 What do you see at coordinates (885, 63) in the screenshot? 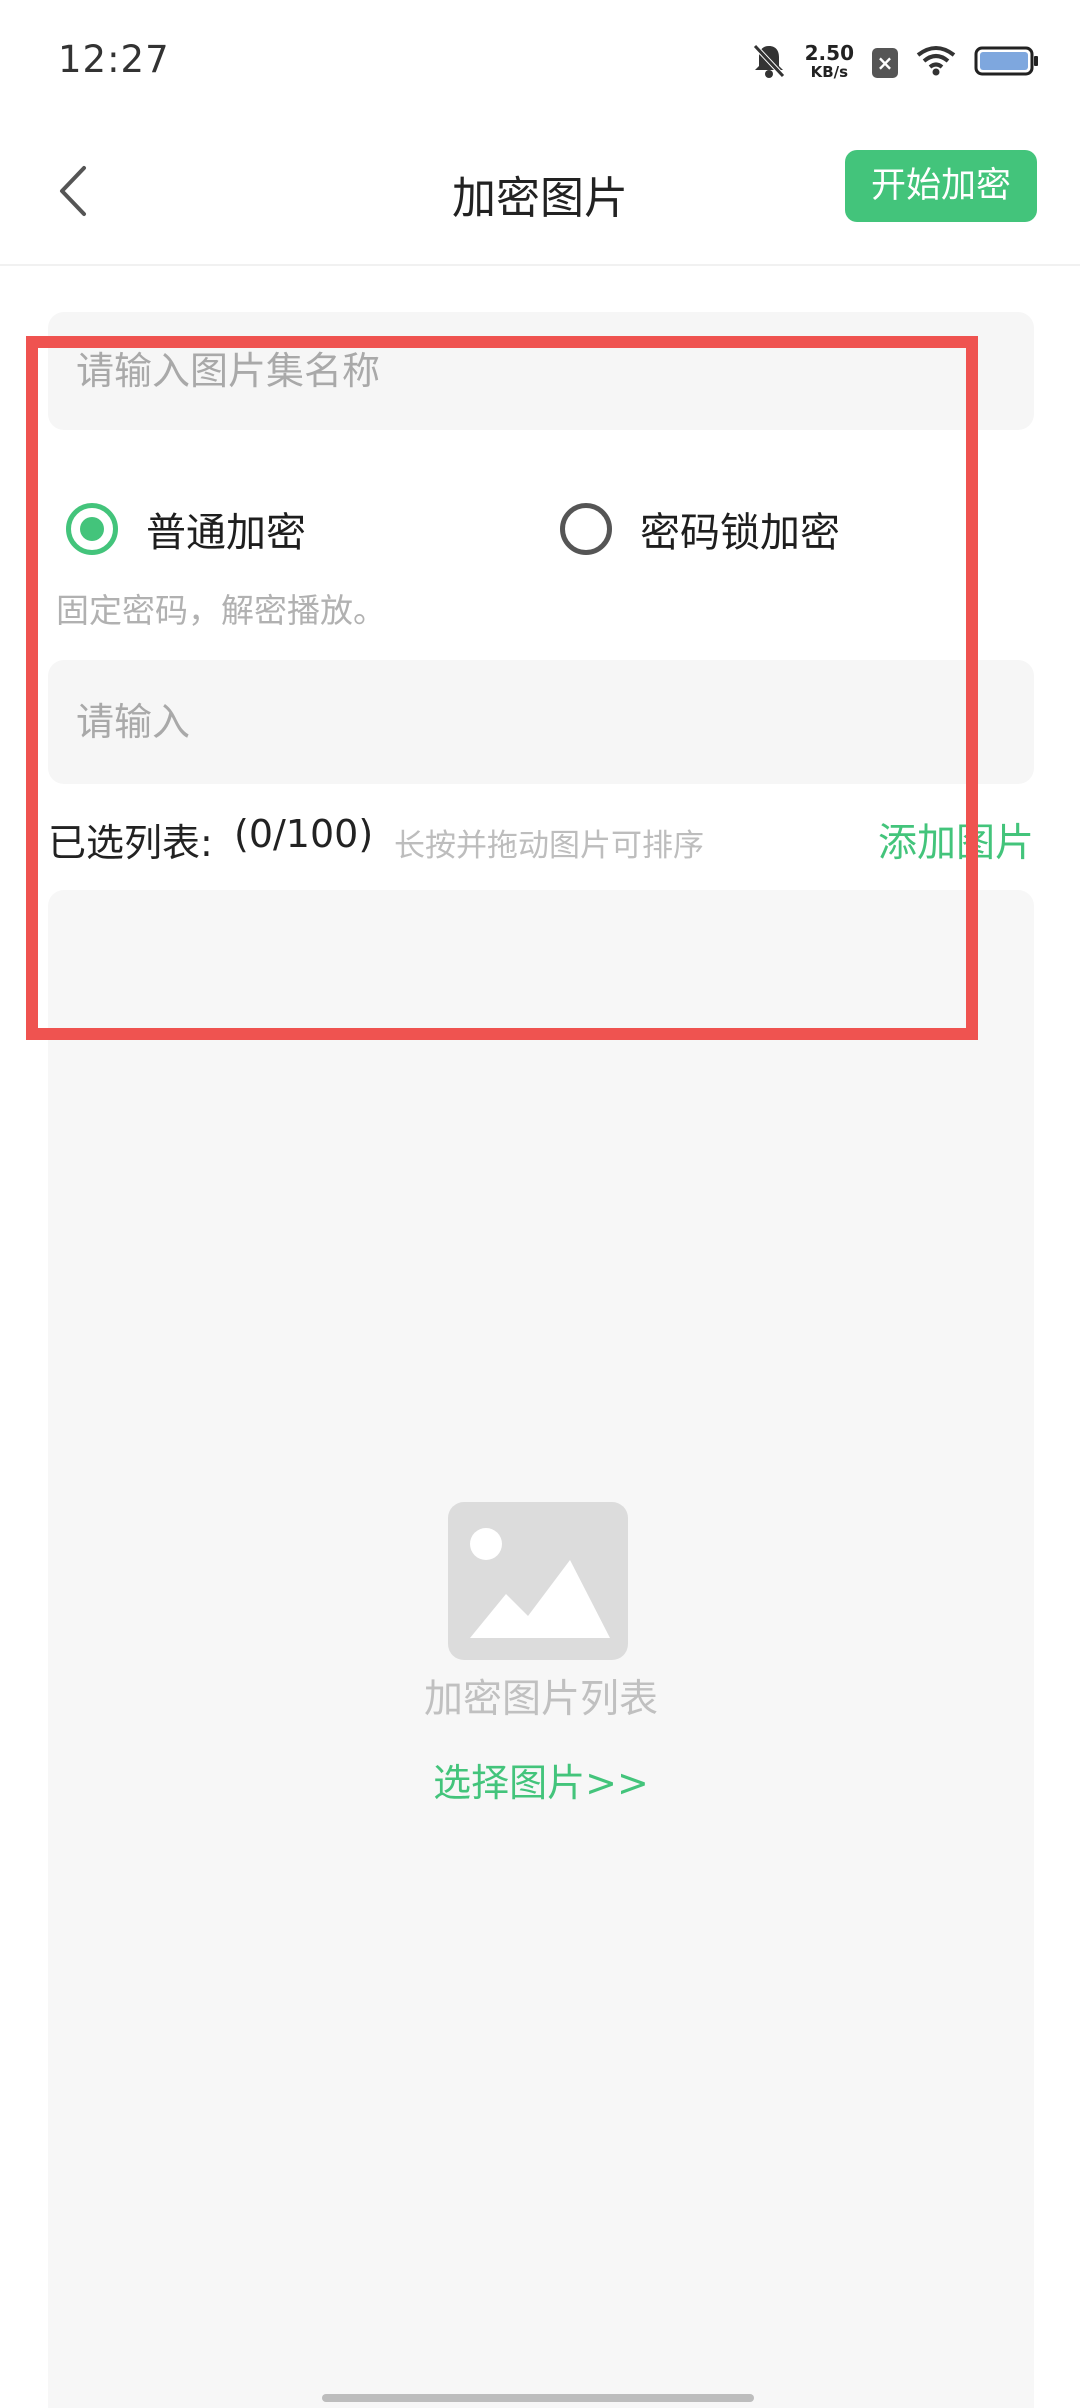
I see `sim-x-icon: ×` at bounding box center [885, 63].